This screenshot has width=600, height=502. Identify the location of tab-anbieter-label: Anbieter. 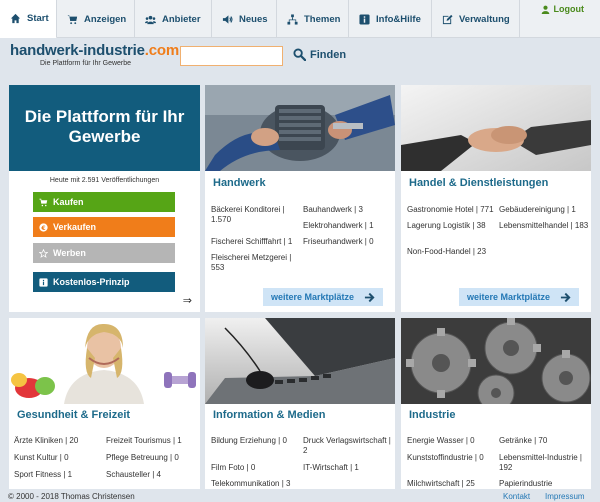
(181, 19).